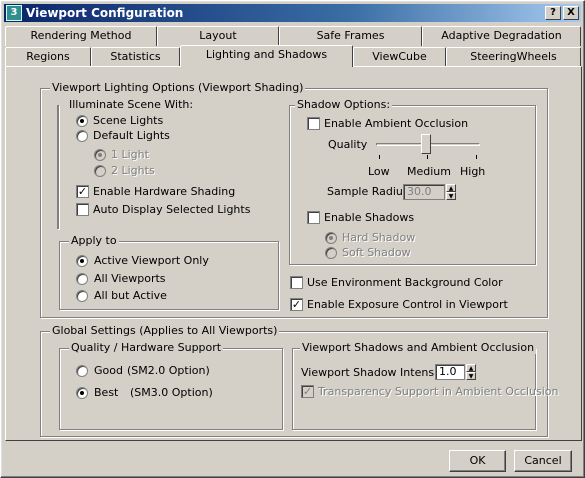 The width and height of the screenshot is (585, 478). Describe the element at coordinates (429, 171) in the screenshot. I see `quality-medium-label: Medium` at that location.